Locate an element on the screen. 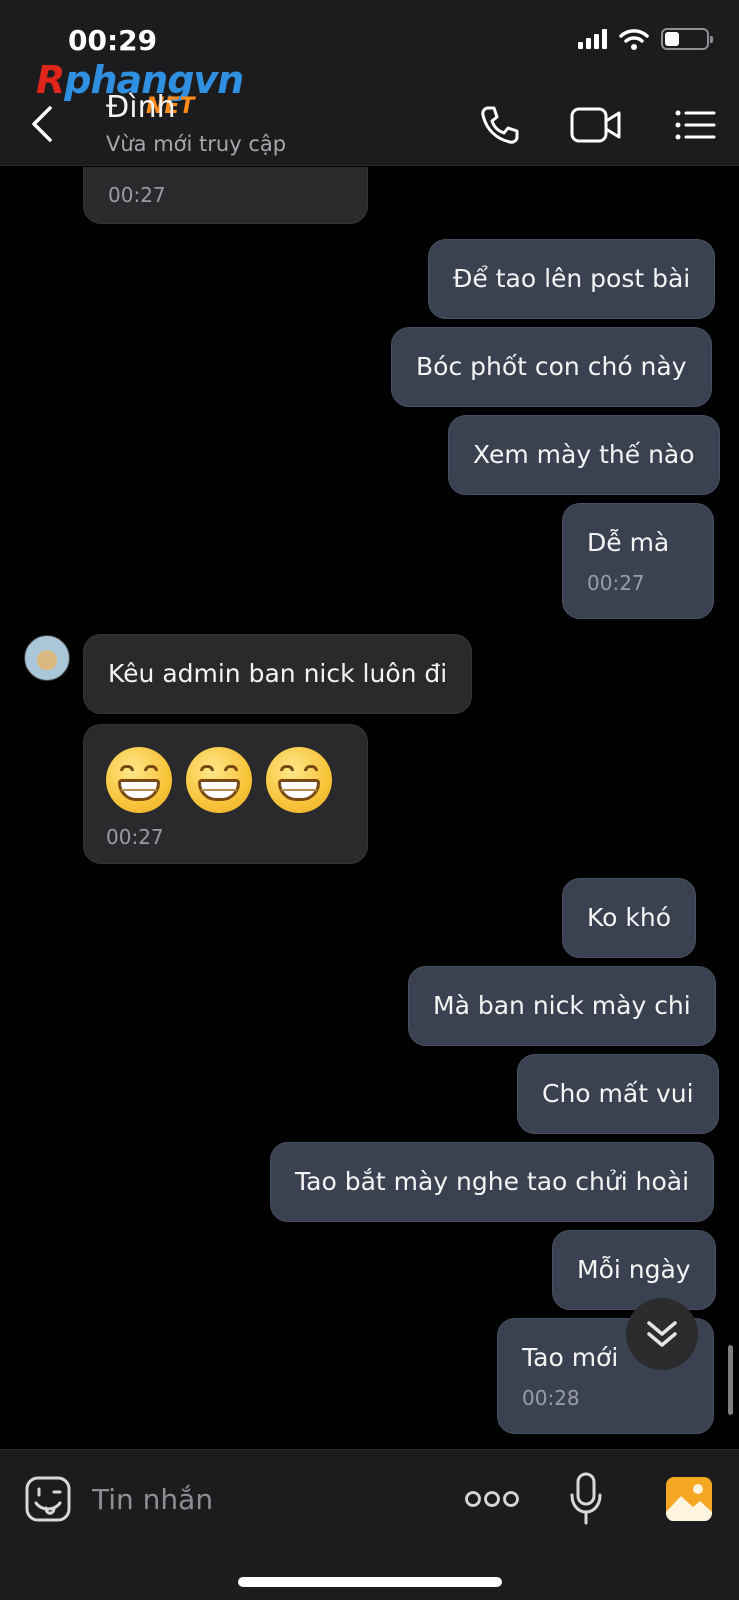  call-button is located at coordinates (499, 125).